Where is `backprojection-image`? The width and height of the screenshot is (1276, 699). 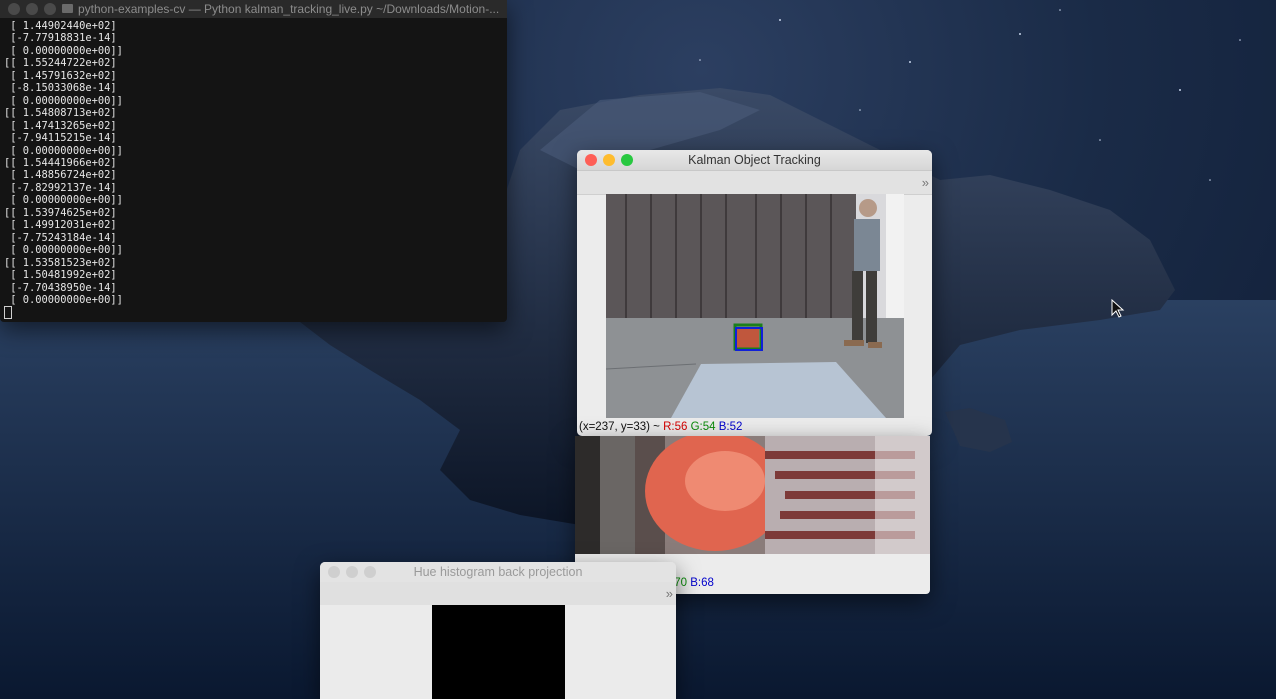
backprojection-image is located at coordinates (498, 652).